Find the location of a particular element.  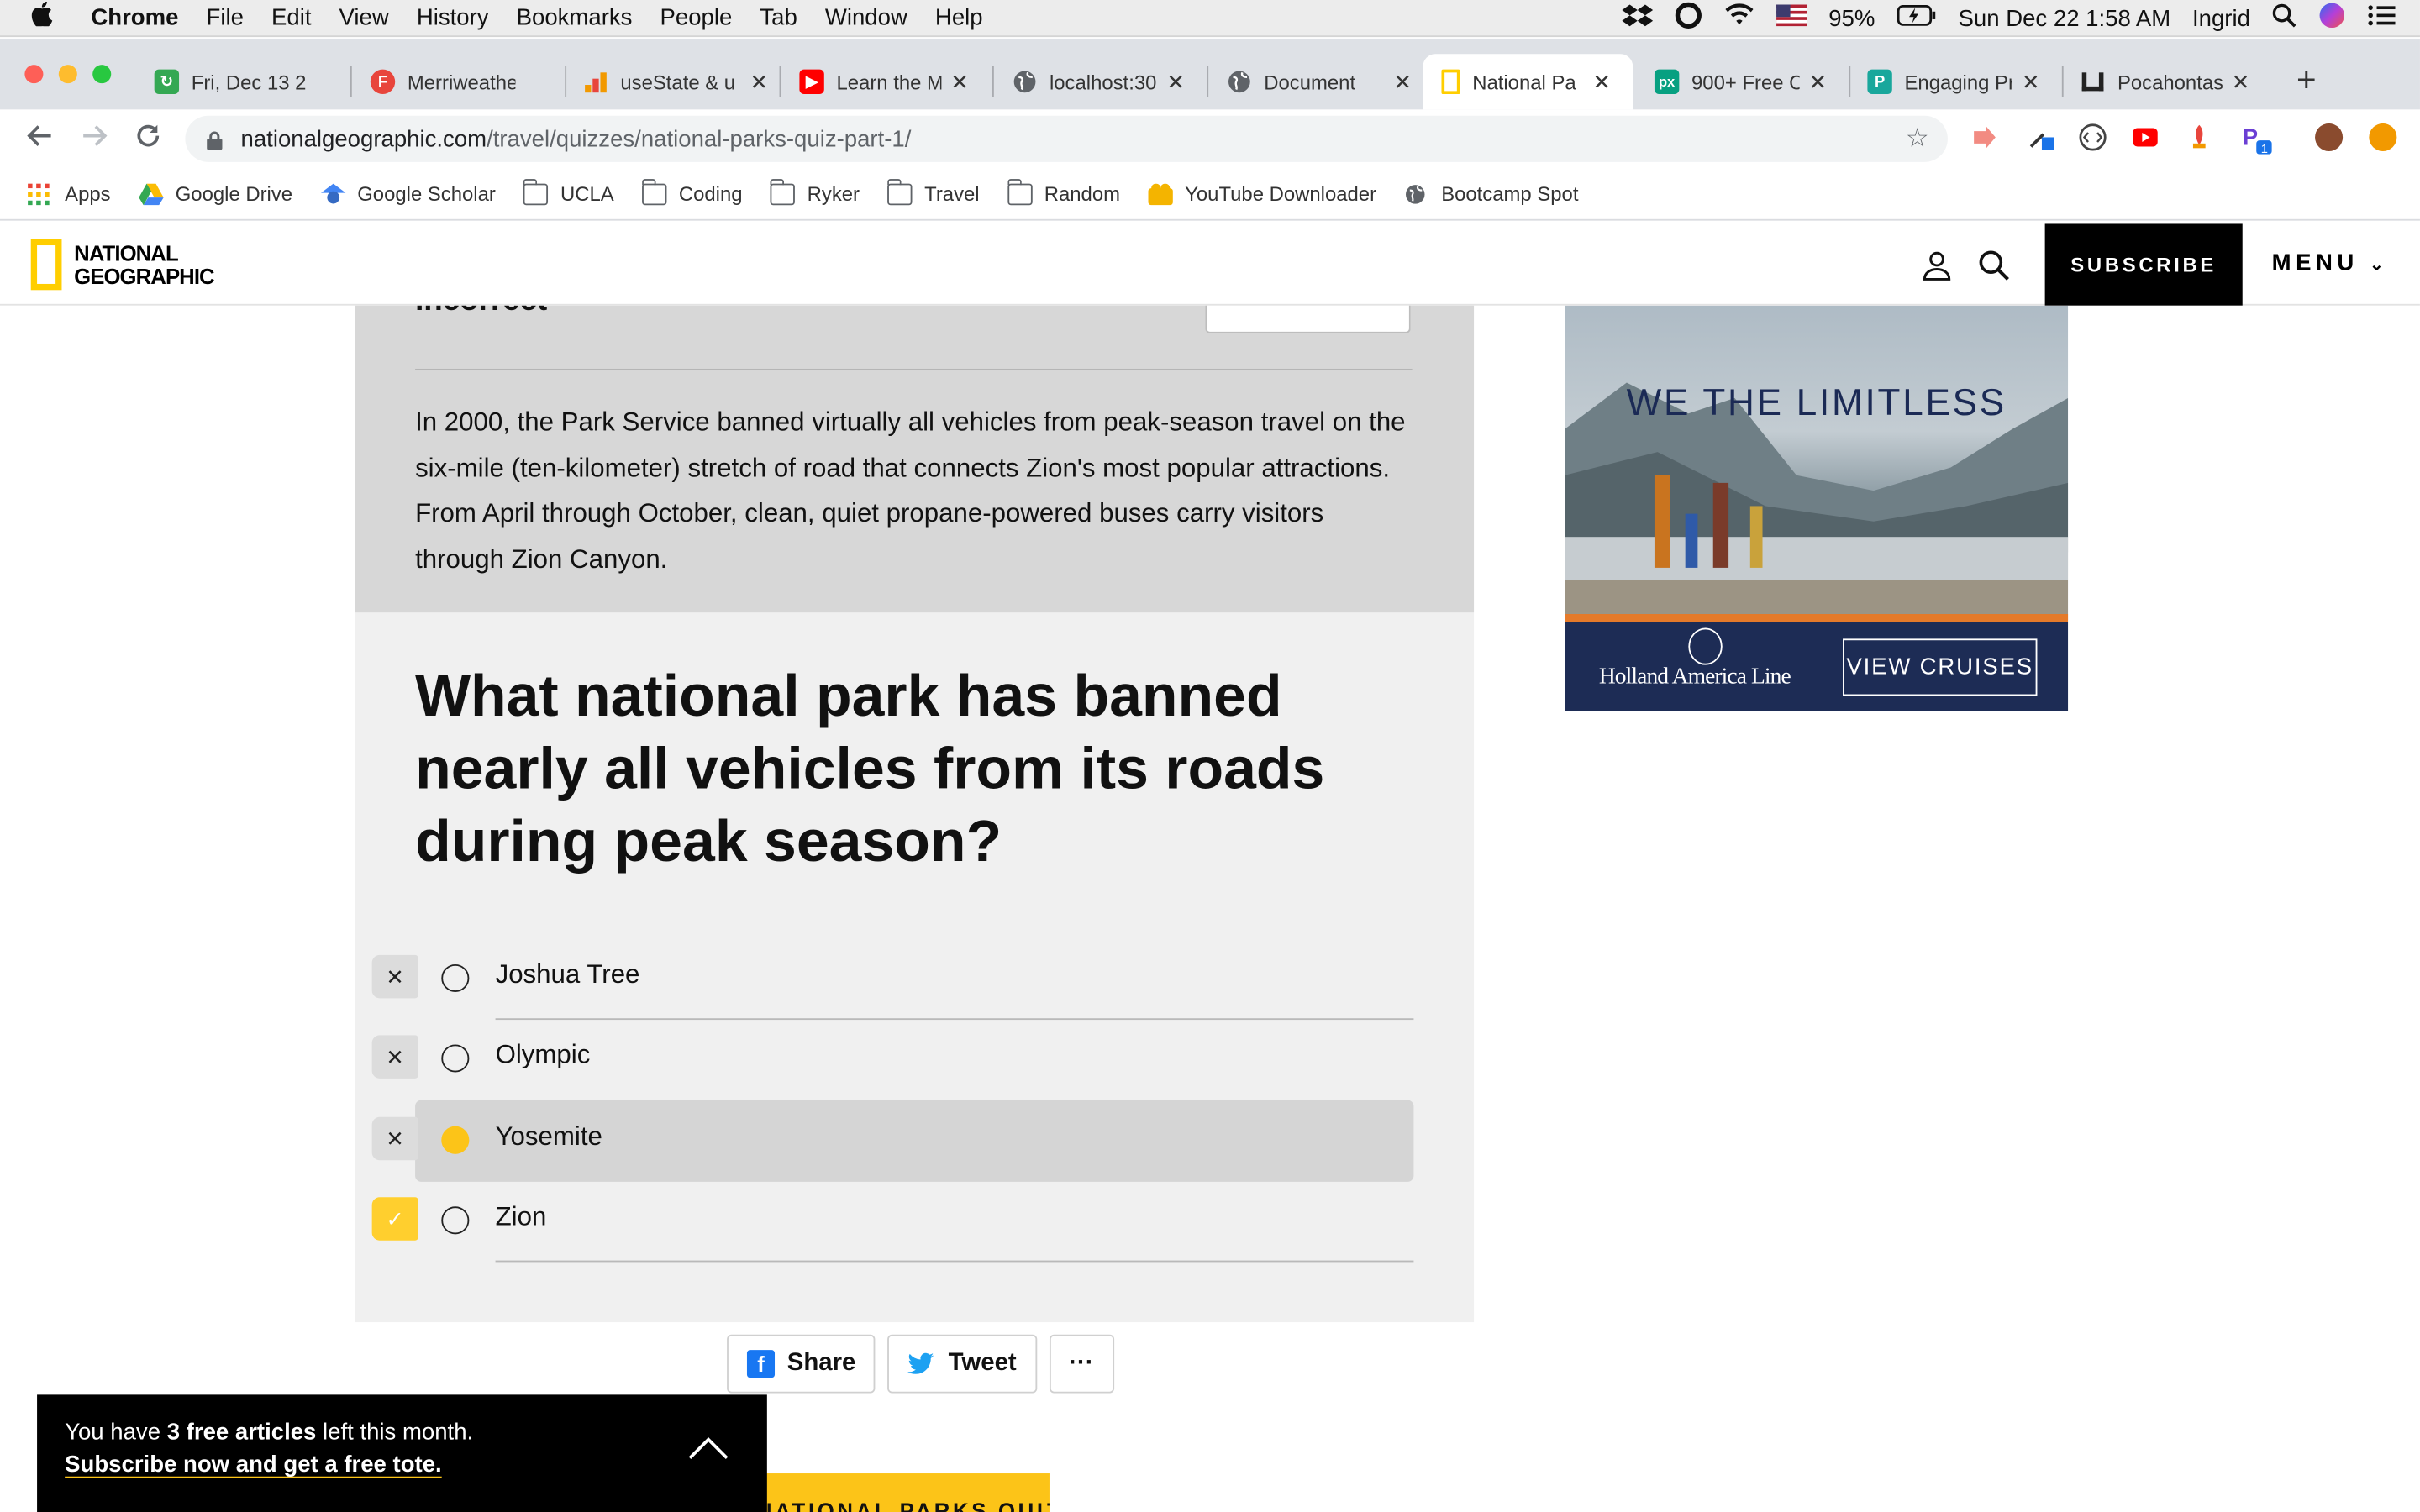

menu-window: Window is located at coordinates (867, 18).